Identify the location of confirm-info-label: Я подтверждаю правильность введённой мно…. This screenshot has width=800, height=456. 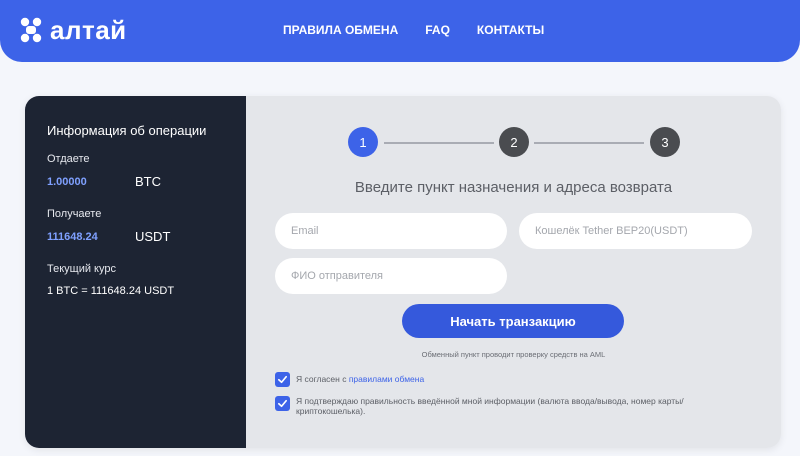
(490, 406).